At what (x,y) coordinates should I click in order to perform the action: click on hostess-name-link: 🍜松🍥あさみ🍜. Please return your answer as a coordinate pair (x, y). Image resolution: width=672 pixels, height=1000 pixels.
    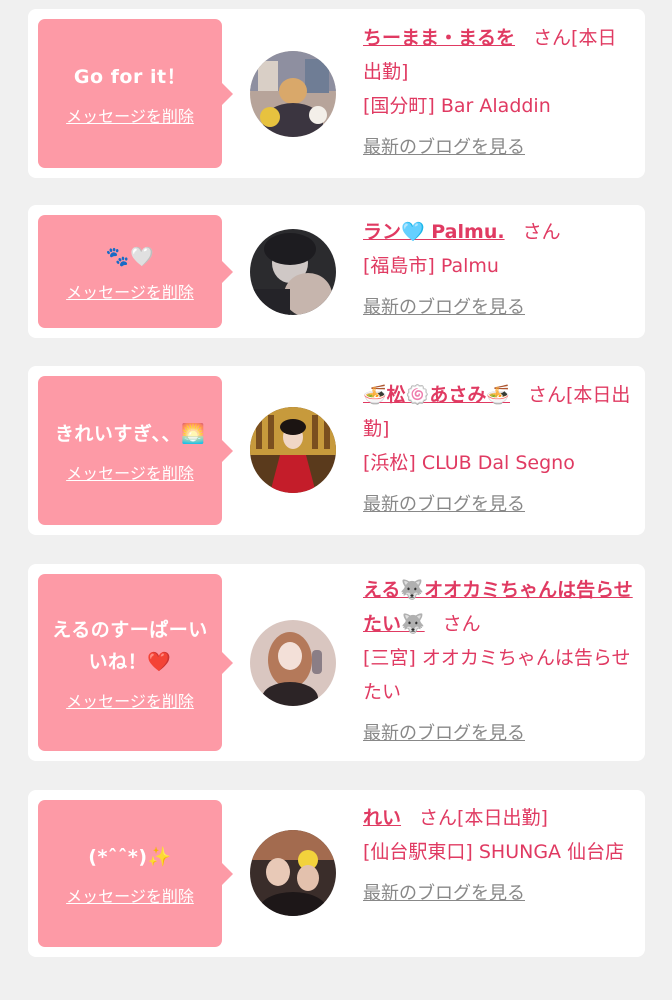
    Looking at the image, I should click on (436, 395).